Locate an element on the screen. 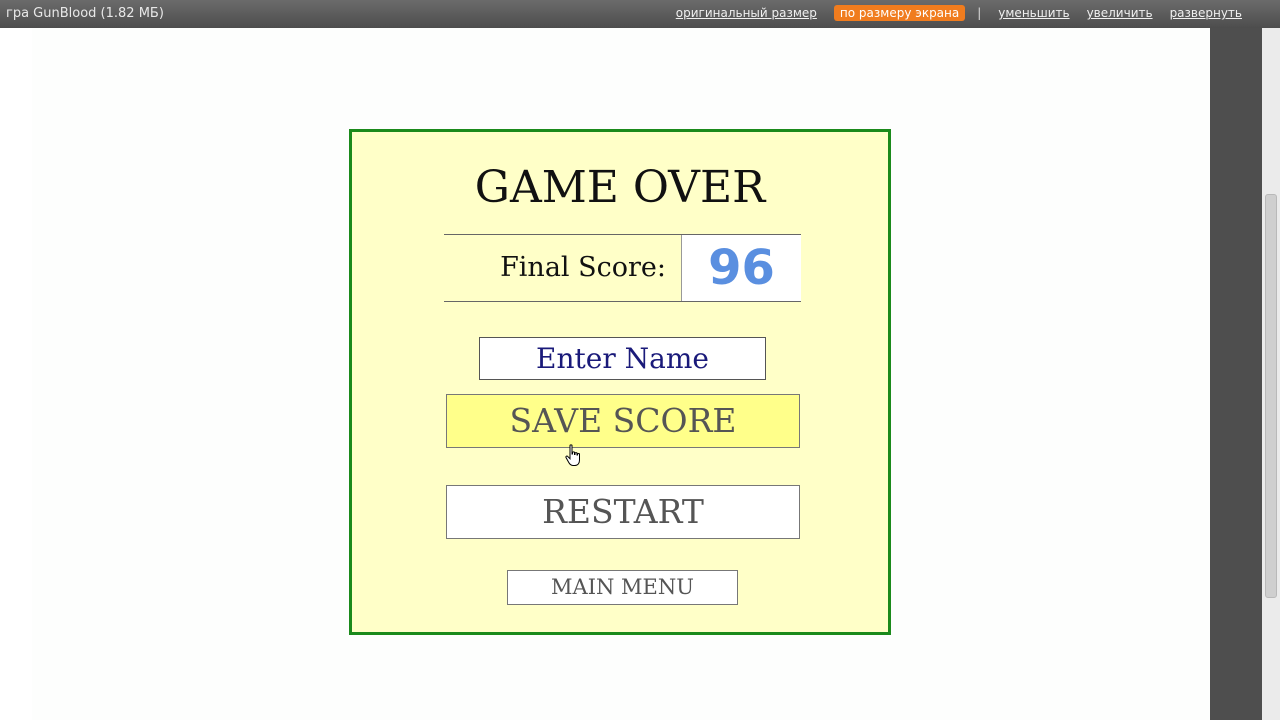 This screenshot has height=720, width=1280. final-score-label: Final Score: is located at coordinates (583, 267).